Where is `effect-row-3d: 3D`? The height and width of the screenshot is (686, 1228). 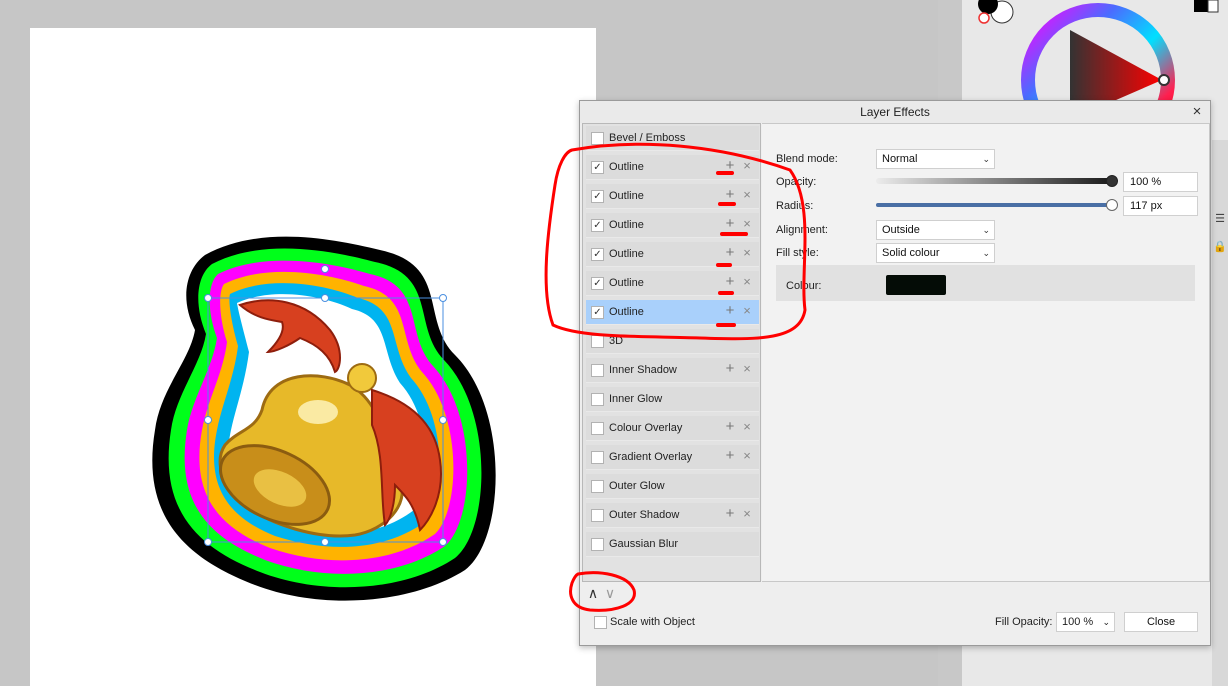 effect-row-3d: 3D is located at coordinates (672, 341).